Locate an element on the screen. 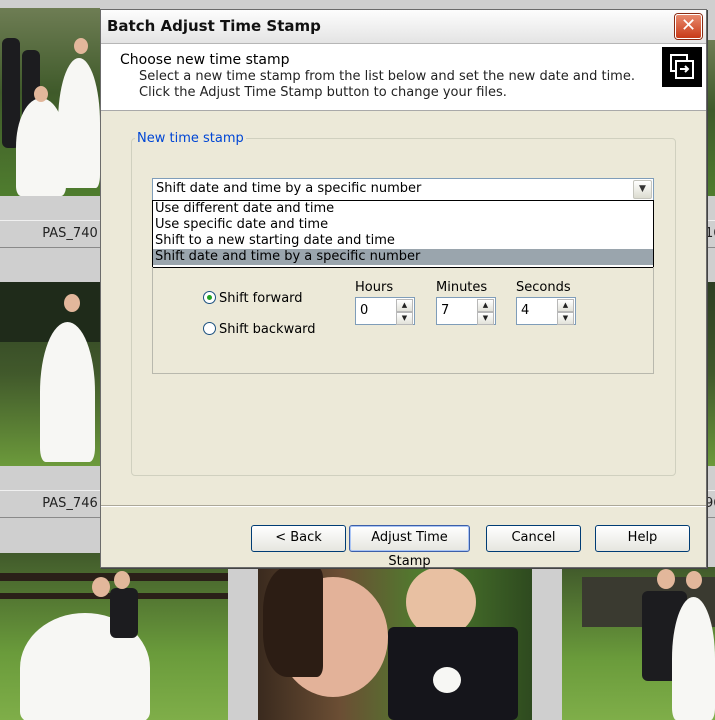 This screenshot has height=720, width=715. shift-backward-label: Shift backward is located at coordinates (267, 329).